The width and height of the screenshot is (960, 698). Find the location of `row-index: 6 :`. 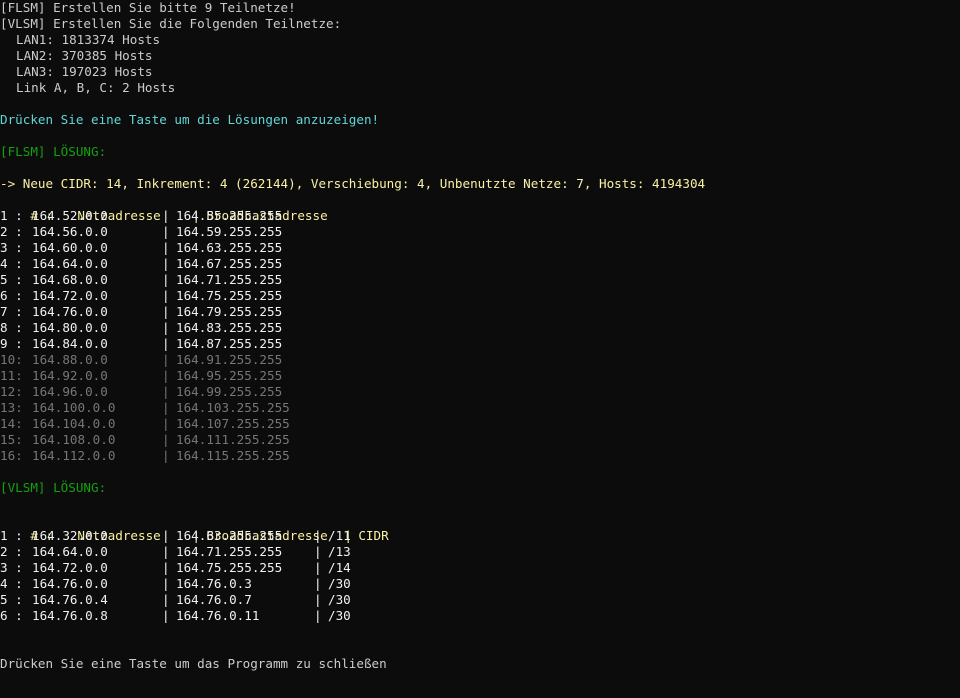

row-index: 6 : is located at coordinates (15, 615).